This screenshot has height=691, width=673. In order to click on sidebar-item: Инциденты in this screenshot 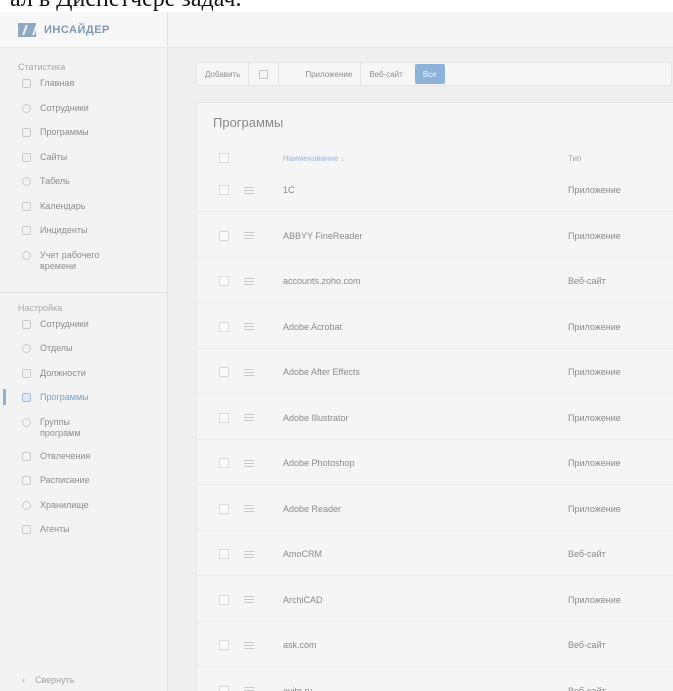, I will do `click(83, 237)`.